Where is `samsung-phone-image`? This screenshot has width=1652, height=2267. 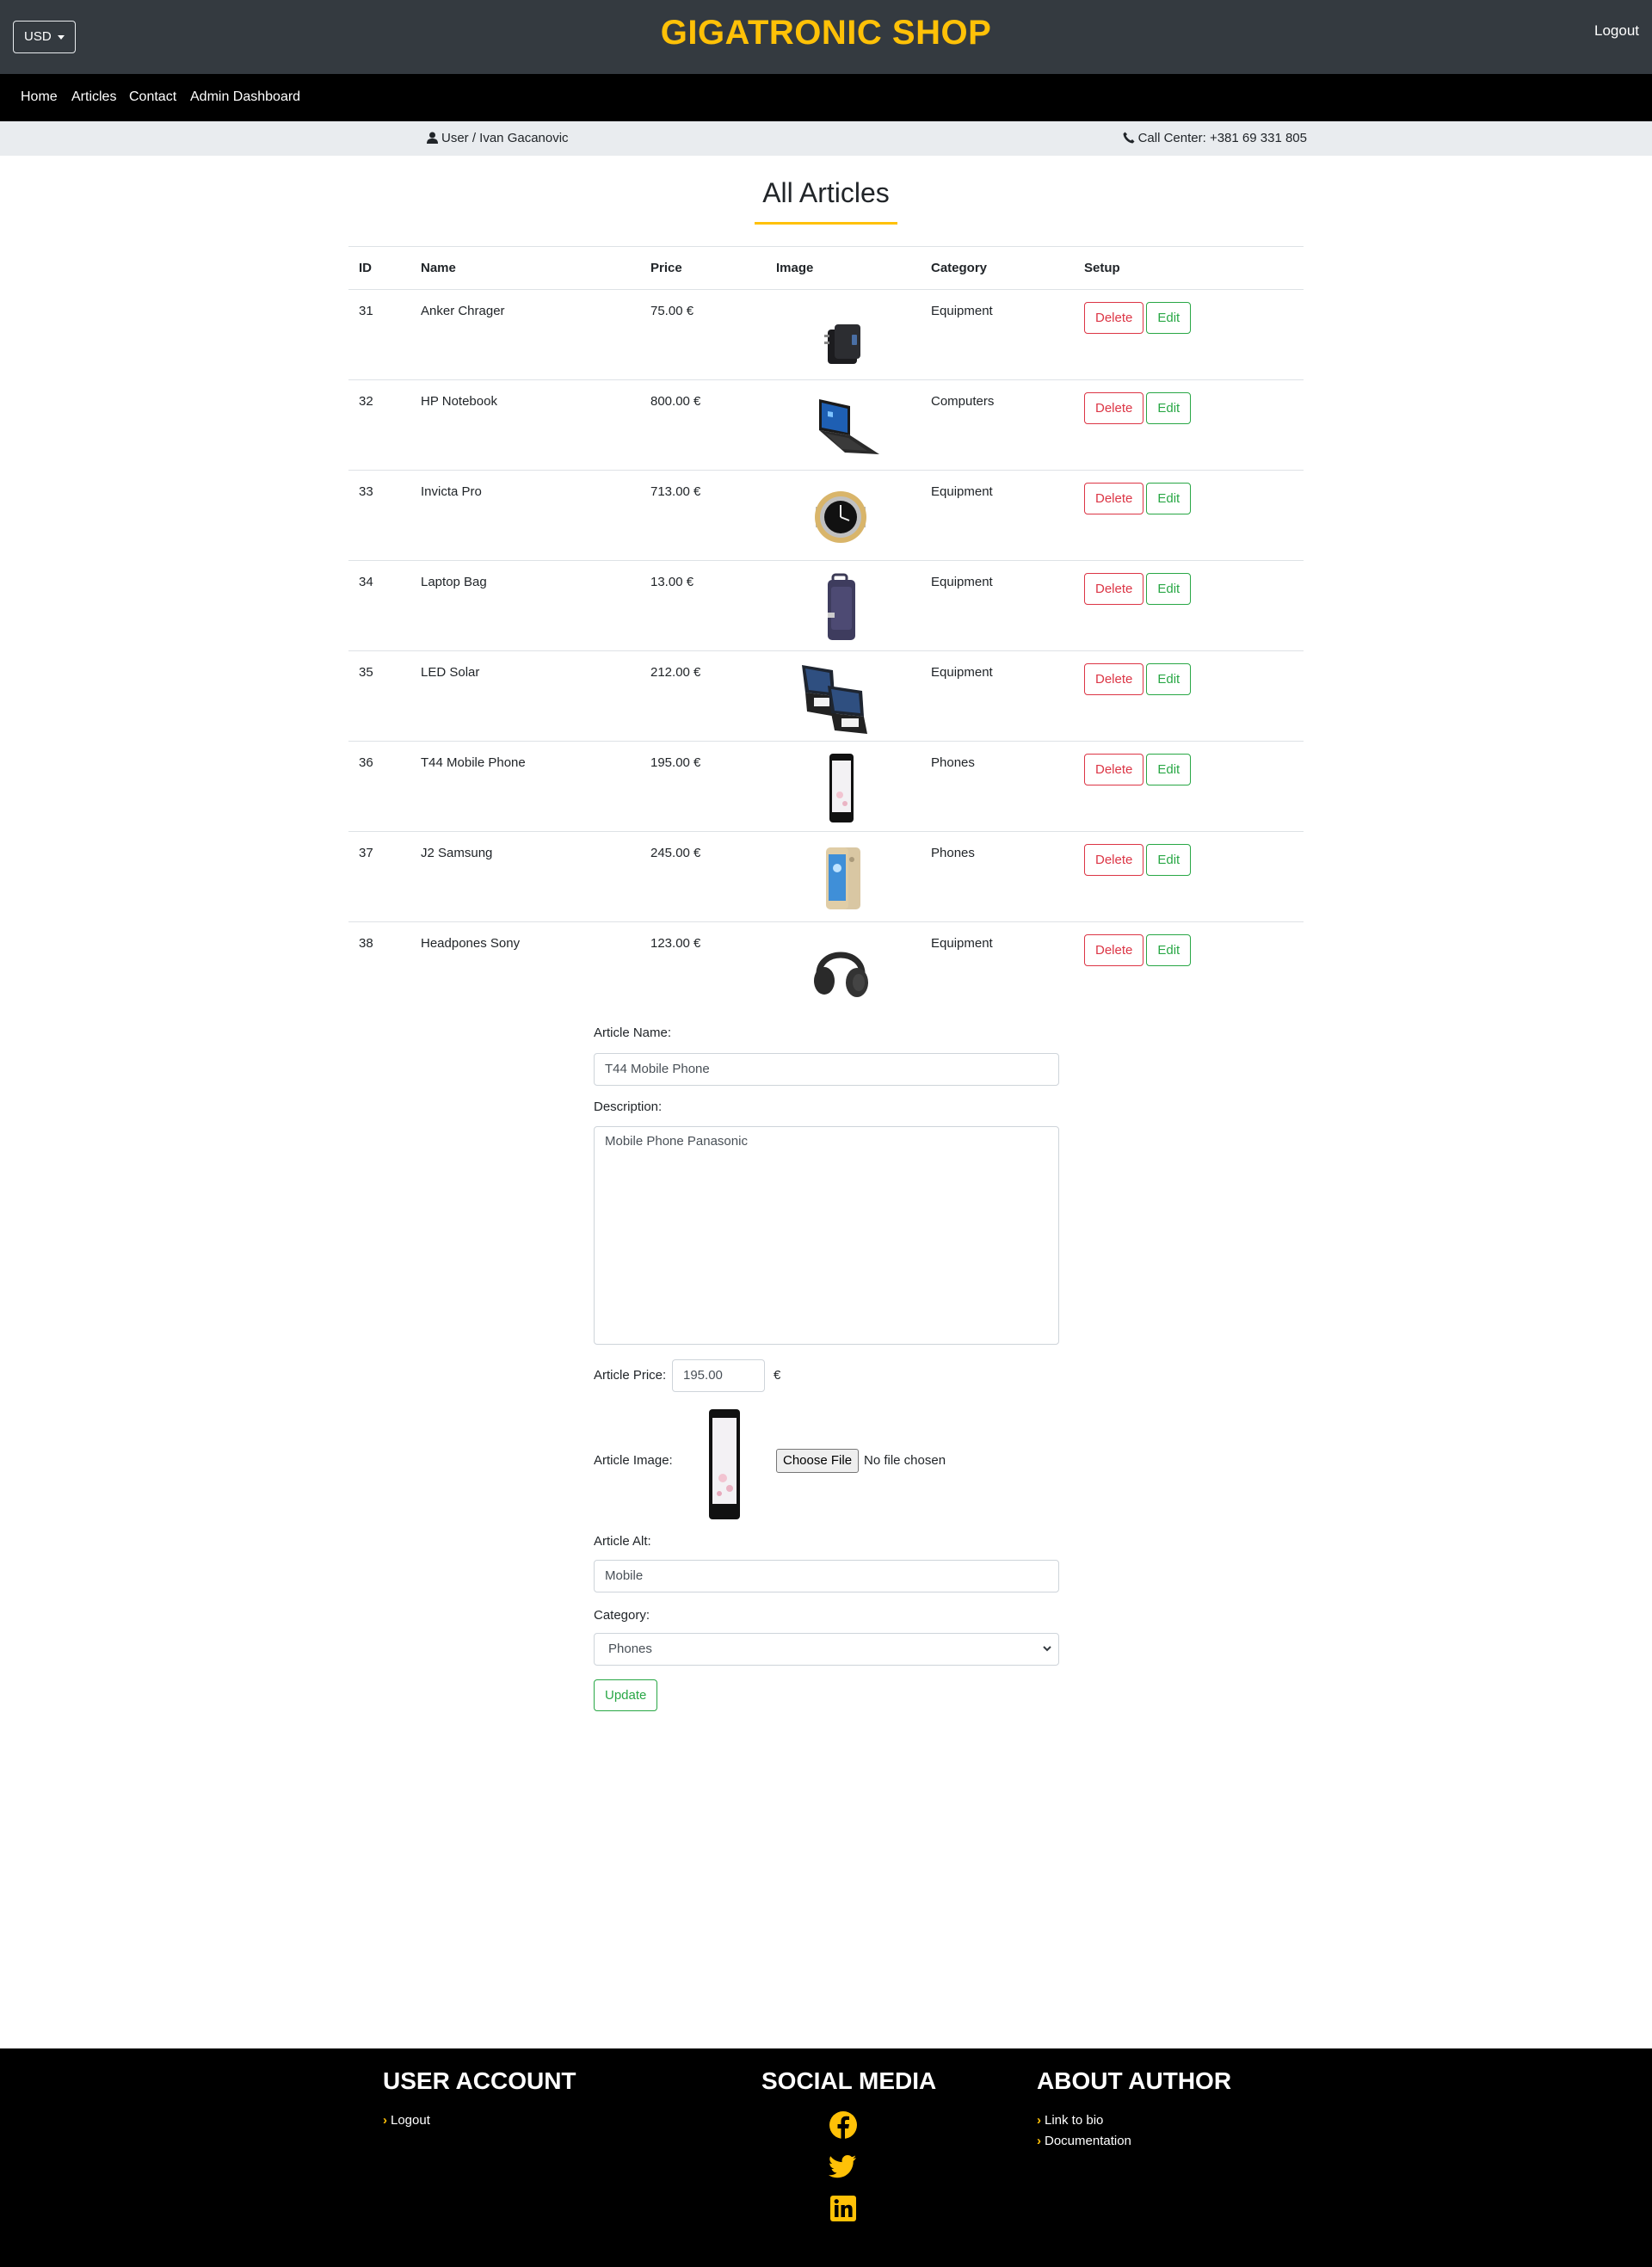 samsung-phone-image is located at coordinates (843, 878).